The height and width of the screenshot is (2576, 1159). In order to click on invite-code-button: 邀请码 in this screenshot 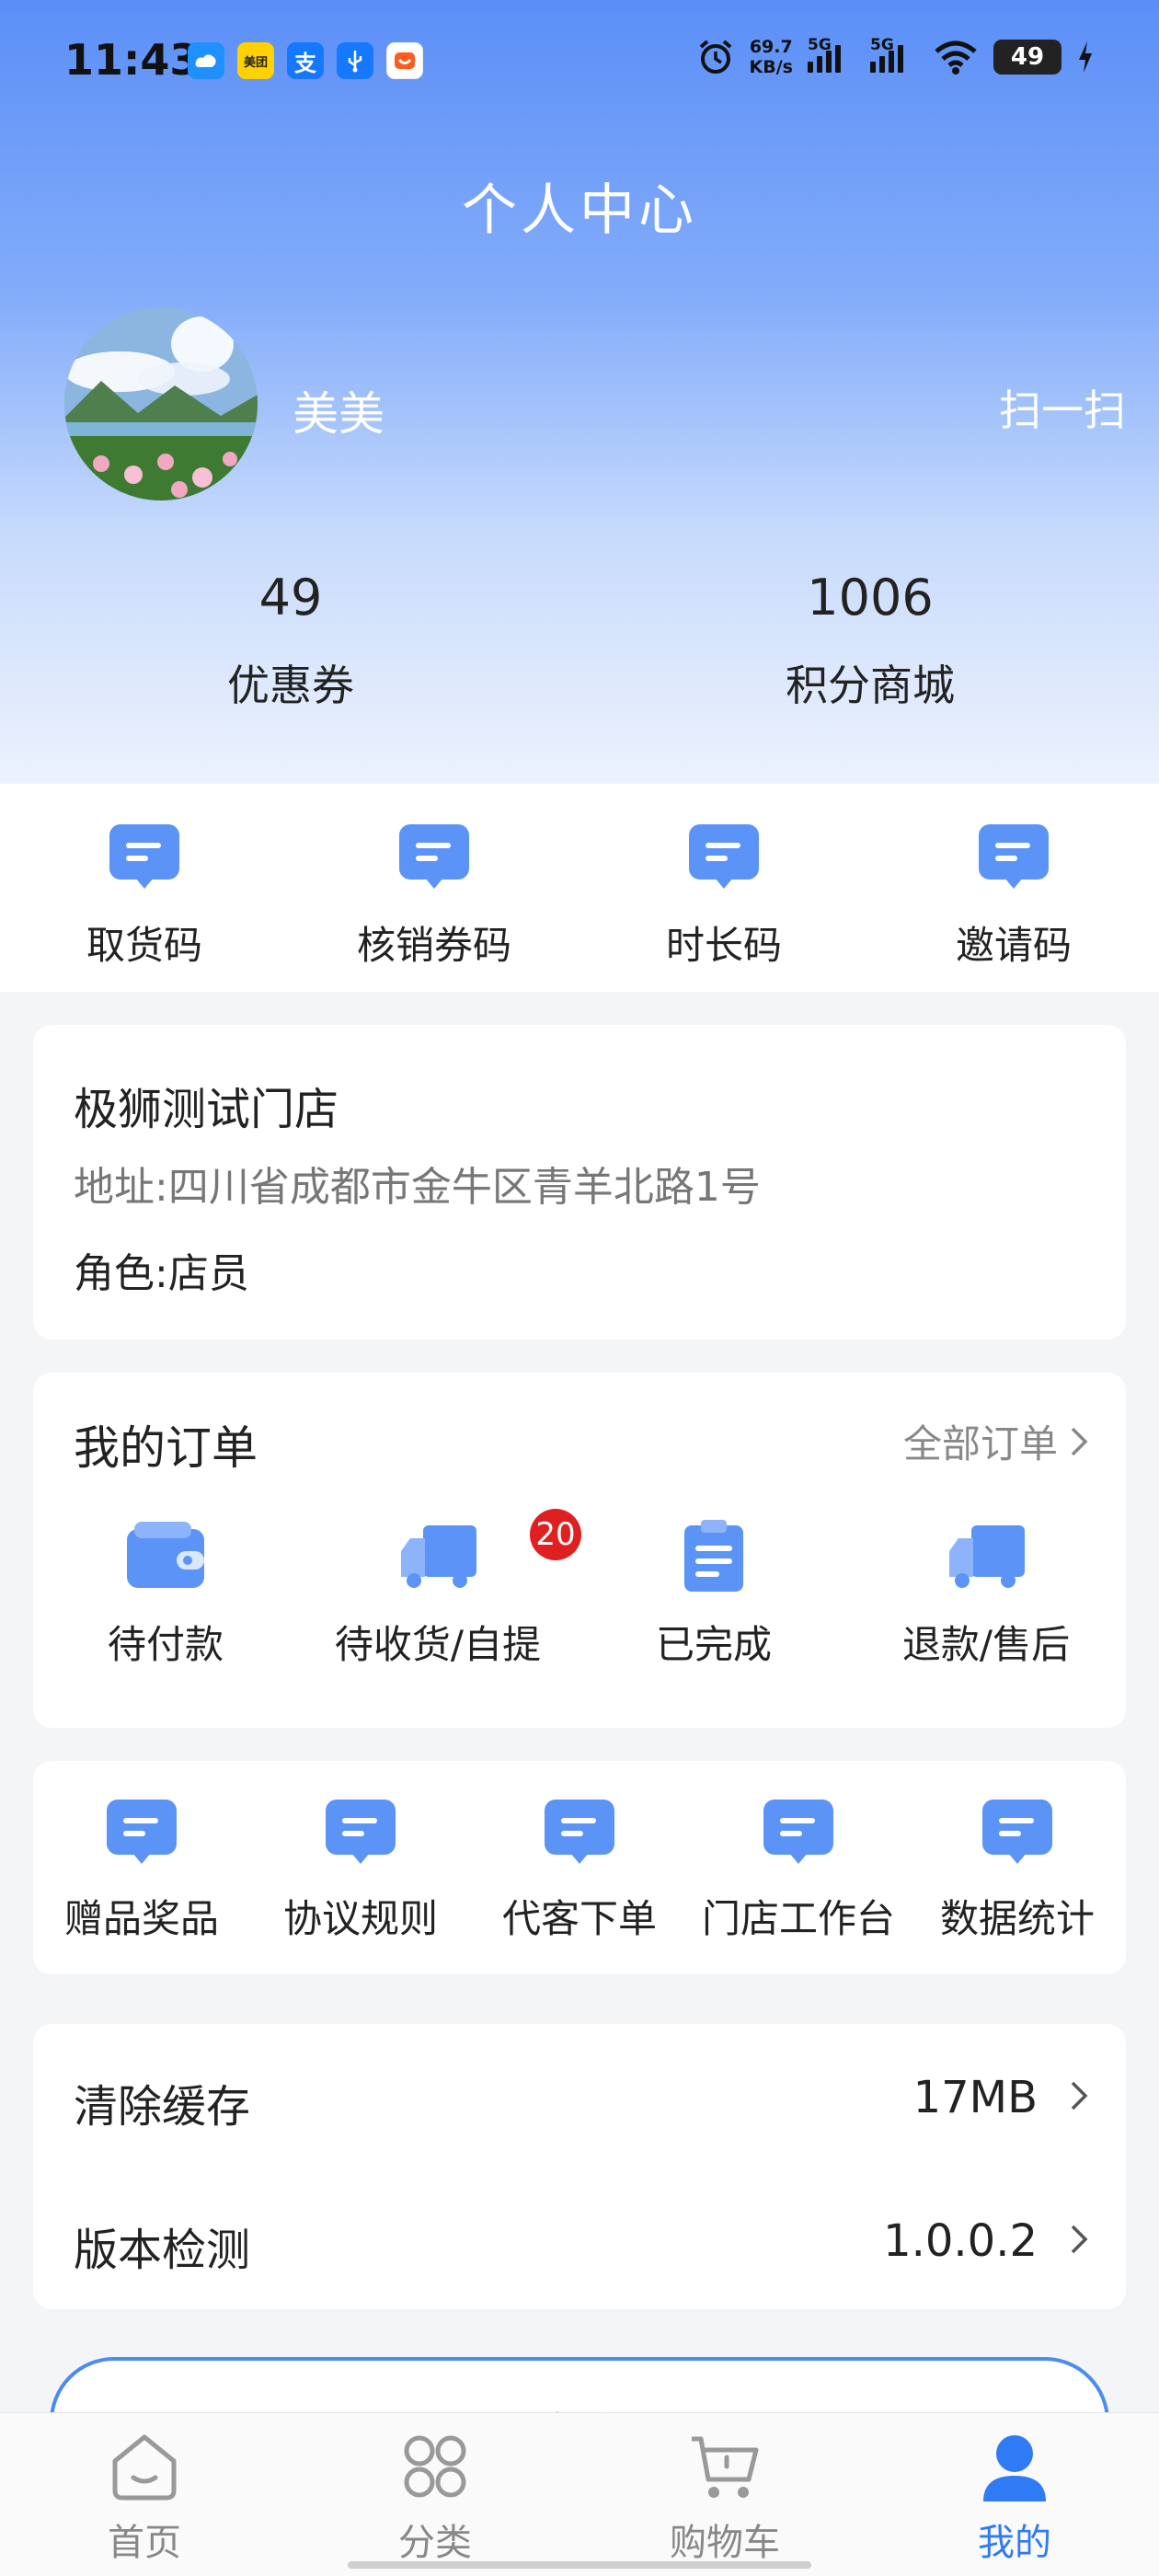, I will do `click(1013, 896)`.